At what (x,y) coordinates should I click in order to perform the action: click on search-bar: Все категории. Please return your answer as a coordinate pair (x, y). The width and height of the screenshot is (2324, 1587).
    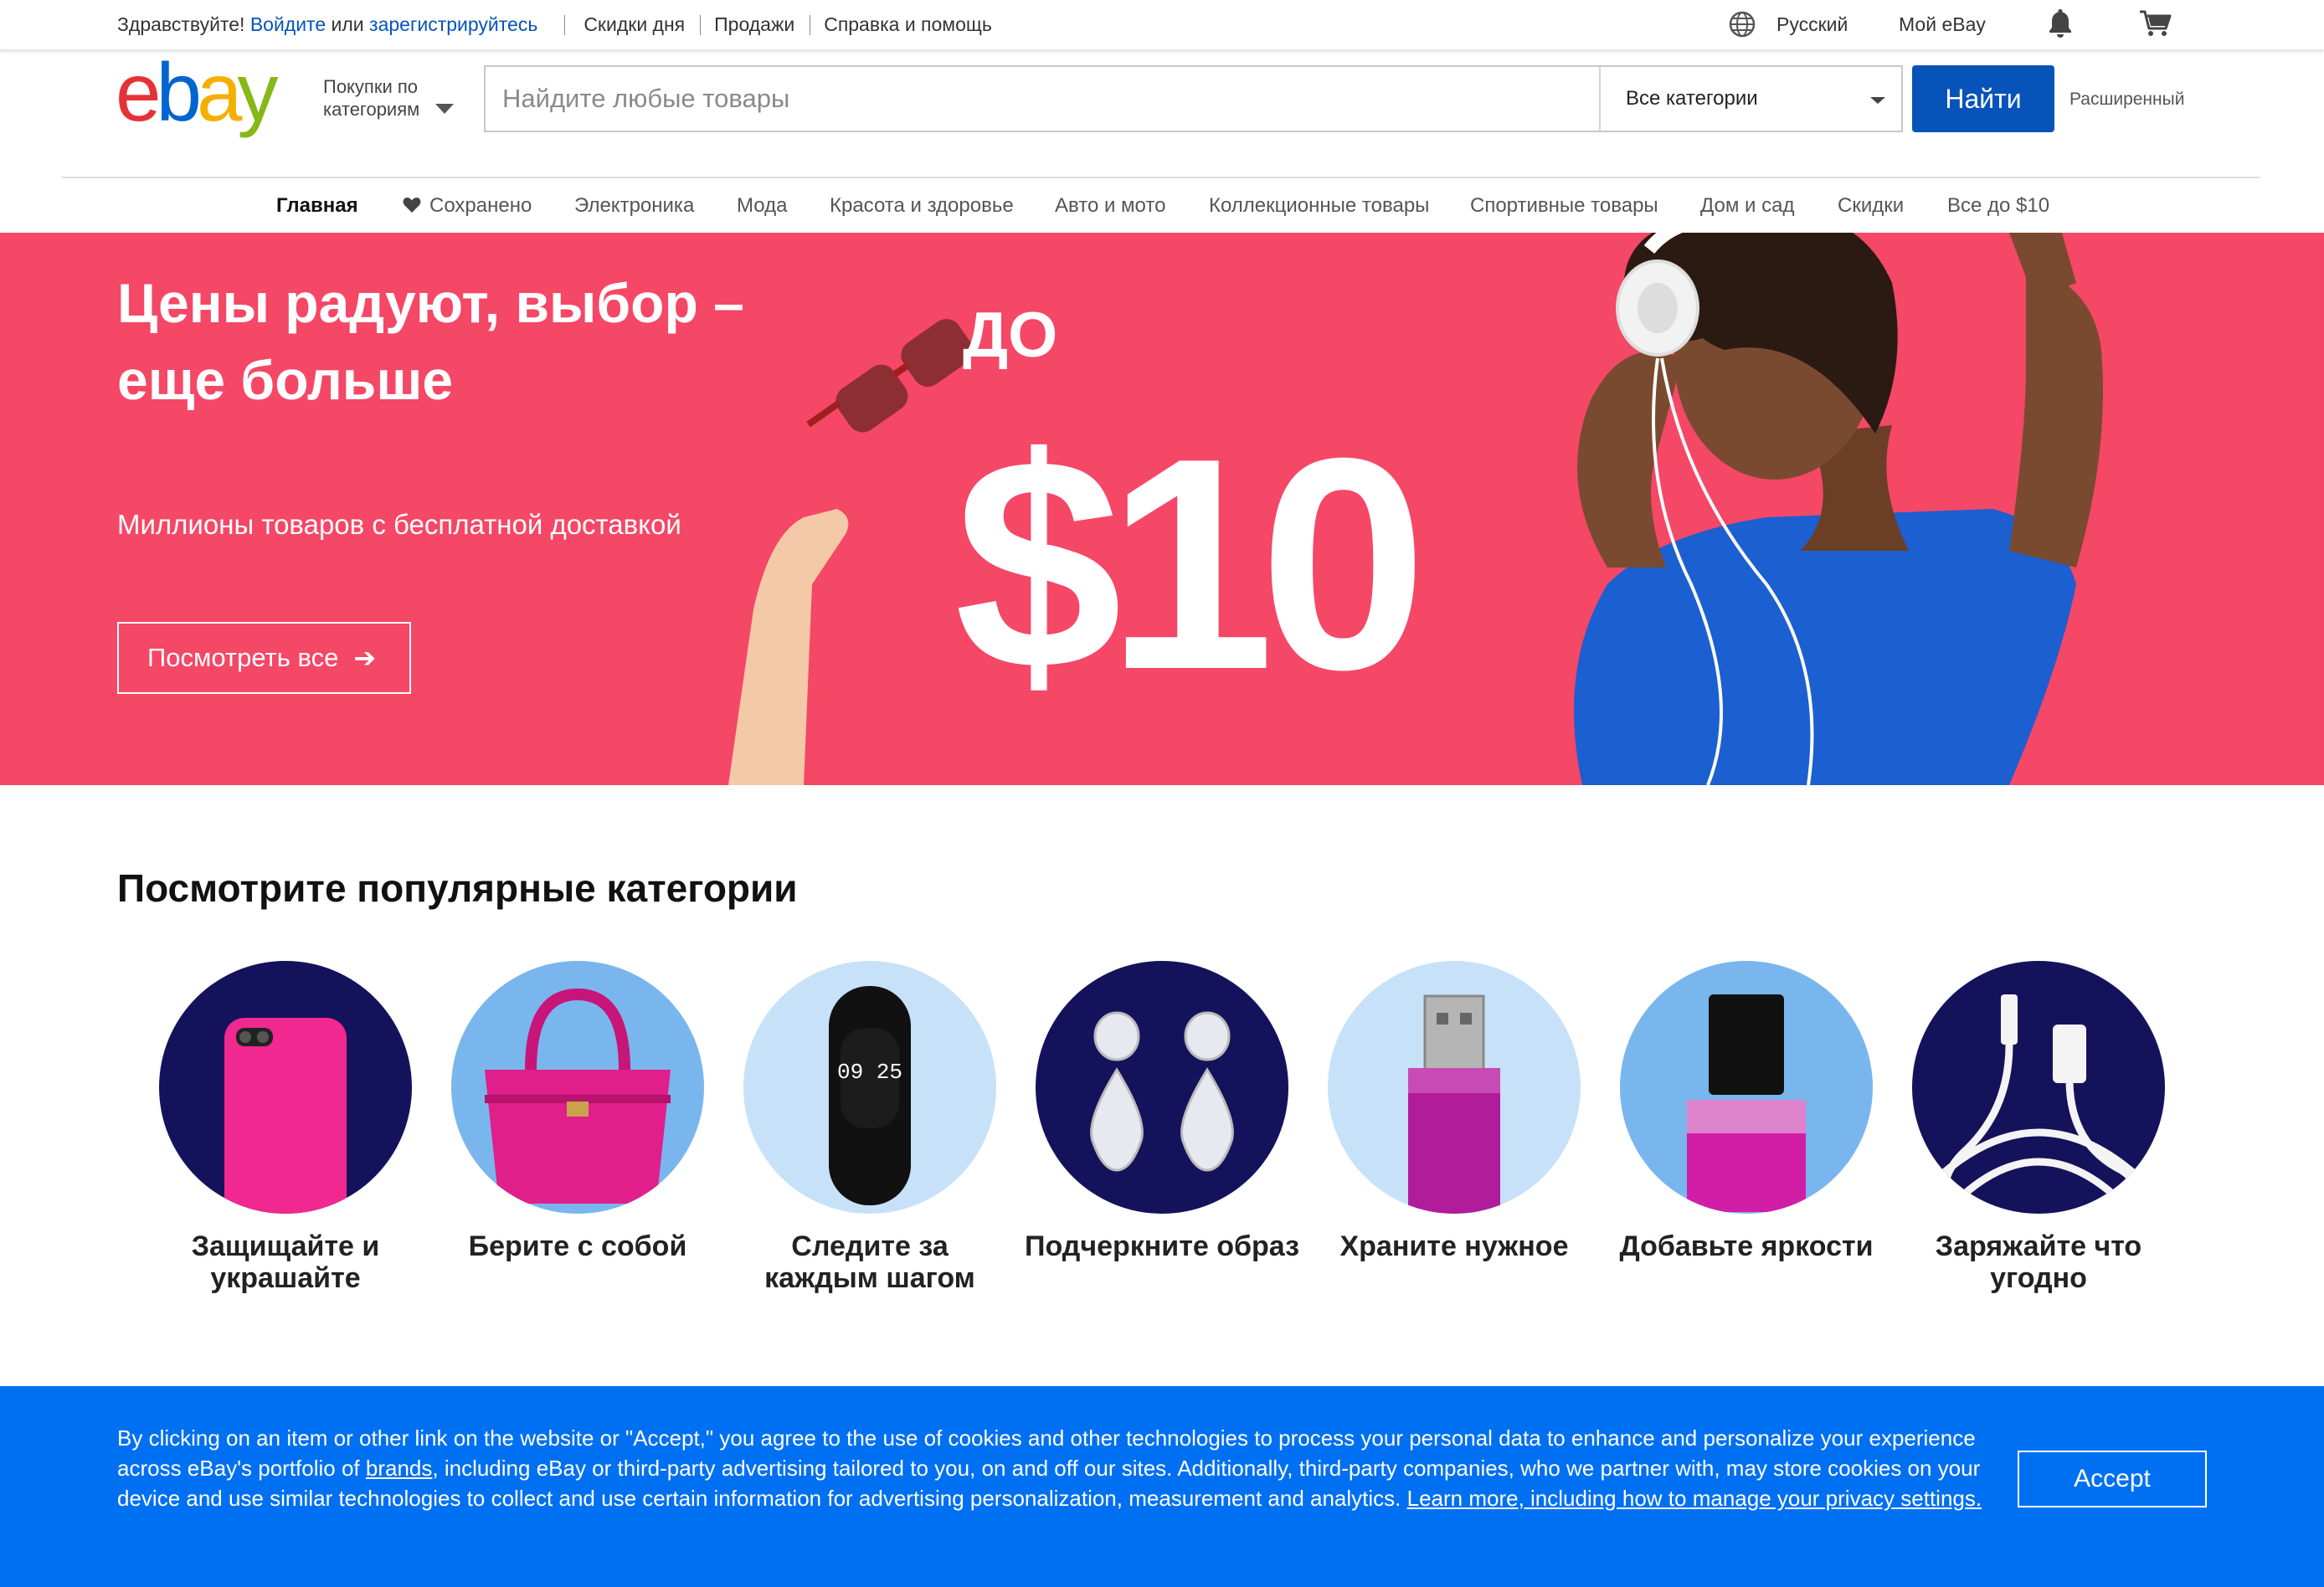
    Looking at the image, I should click on (1193, 99).